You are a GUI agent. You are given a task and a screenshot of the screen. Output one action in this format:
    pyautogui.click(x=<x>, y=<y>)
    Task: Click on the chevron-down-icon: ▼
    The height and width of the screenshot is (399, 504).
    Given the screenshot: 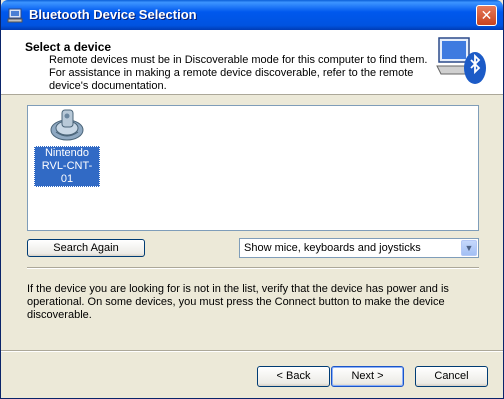 What is the action you would take?
    pyautogui.click(x=469, y=248)
    